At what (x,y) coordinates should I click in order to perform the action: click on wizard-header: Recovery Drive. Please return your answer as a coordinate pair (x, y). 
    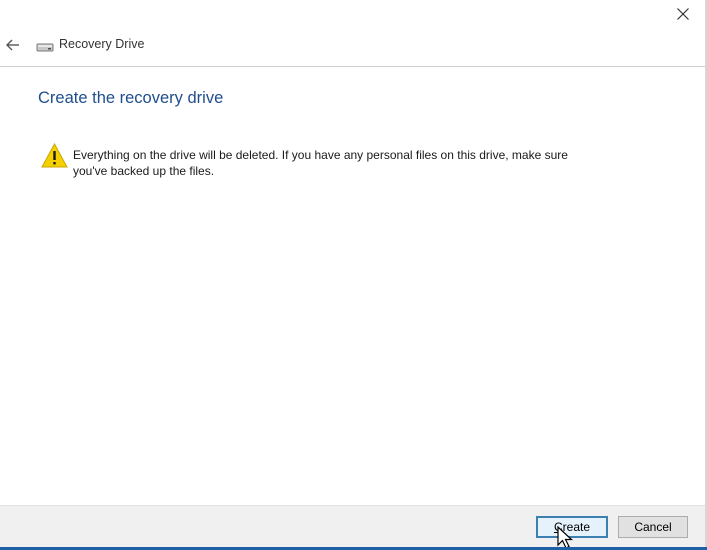
    Looking at the image, I should click on (352, 47).